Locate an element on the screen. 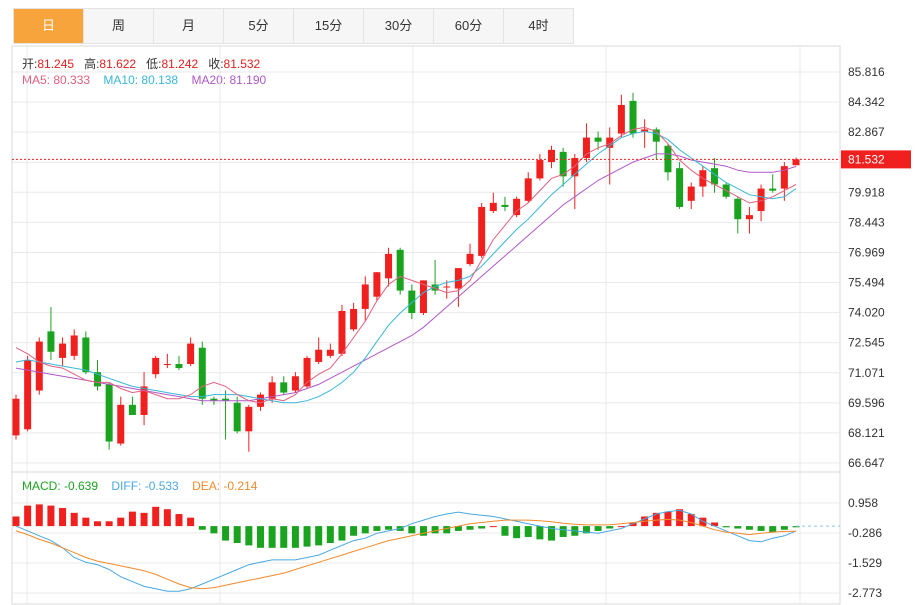  price-tick-label: 66.647 is located at coordinates (866, 463).